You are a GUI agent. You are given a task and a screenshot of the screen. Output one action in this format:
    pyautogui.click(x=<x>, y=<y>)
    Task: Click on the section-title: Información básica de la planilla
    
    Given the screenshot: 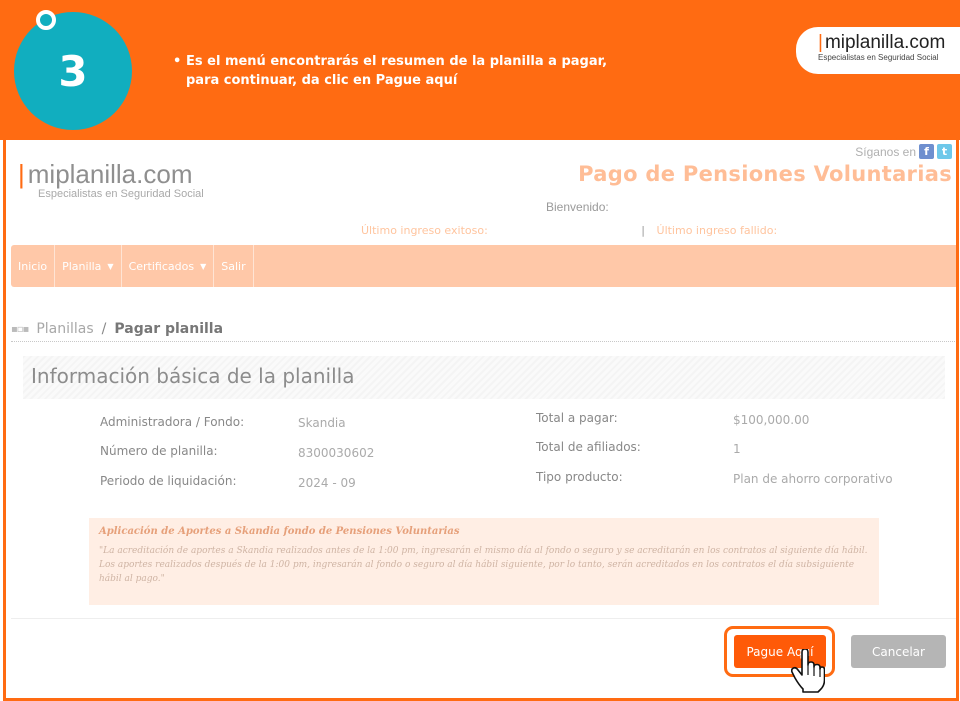 What is the action you would take?
    pyautogui.click(x=193, y=376)
    